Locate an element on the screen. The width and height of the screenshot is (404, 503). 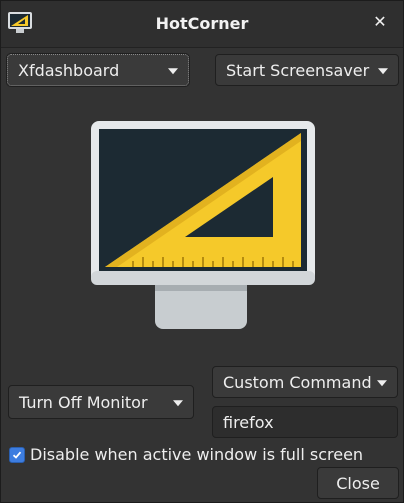
close-icon: ✕ is located at coordinates (380, 22).